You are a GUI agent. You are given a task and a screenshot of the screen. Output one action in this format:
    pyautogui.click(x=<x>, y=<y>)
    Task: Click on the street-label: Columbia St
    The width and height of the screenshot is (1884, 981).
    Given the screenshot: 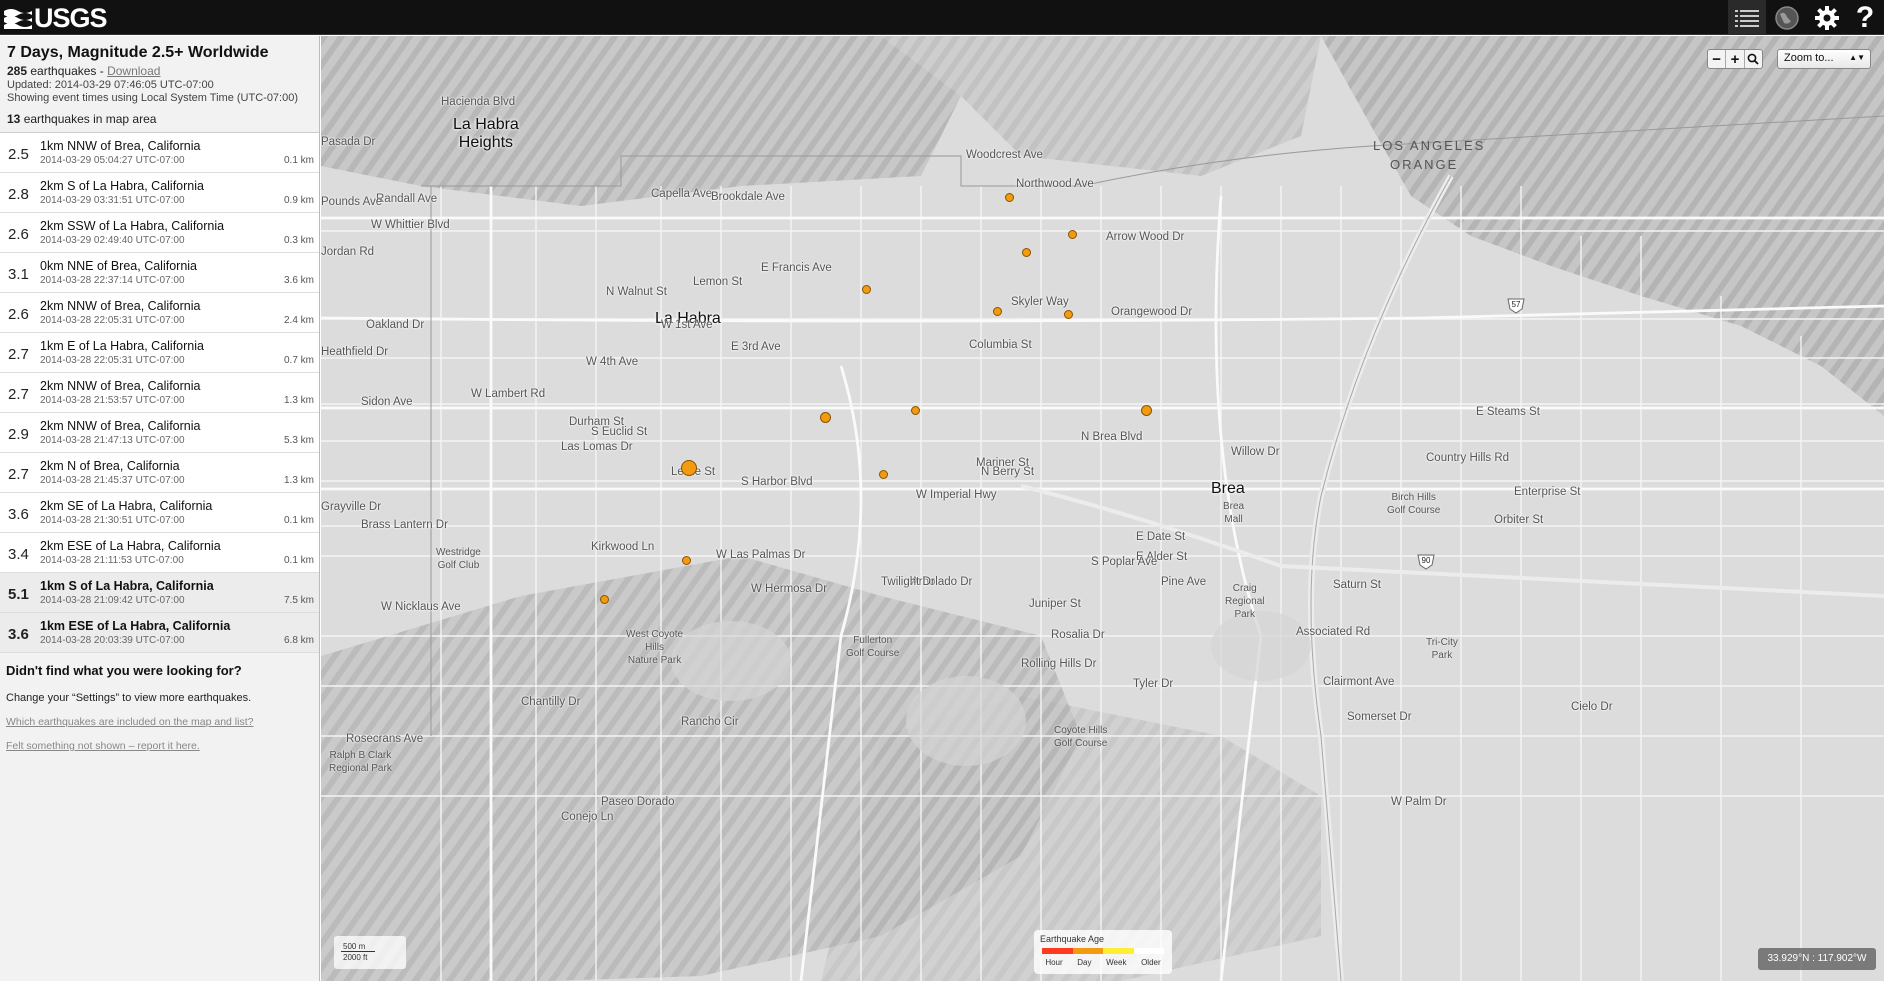 What is the action you would take?
    pyautogui.click(x=1000, y=345)
    